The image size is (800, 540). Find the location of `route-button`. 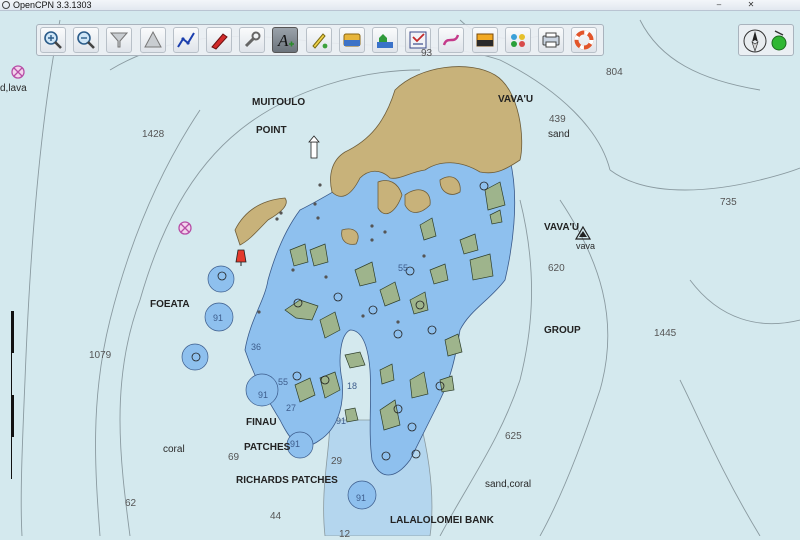

route-button is located at coordinates (185, 40).